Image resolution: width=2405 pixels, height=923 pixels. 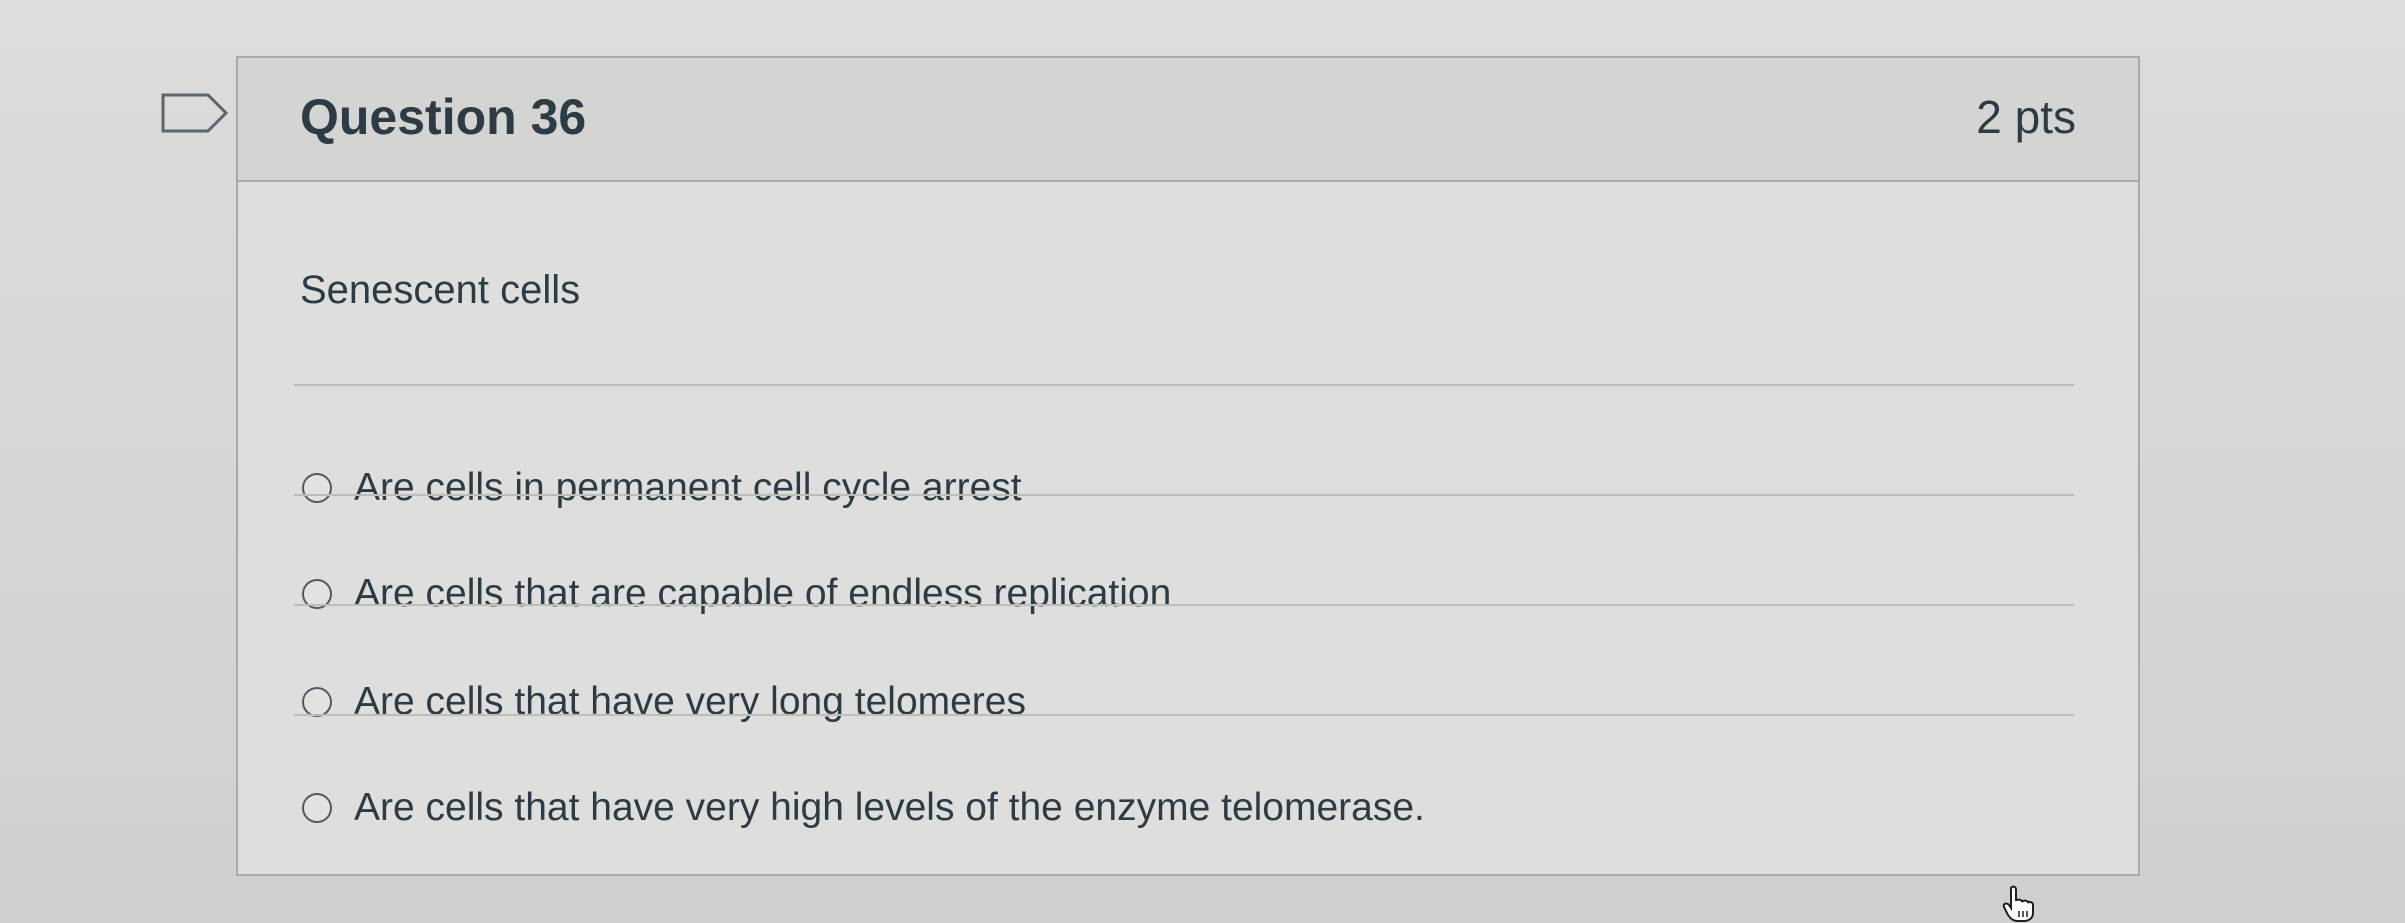 I want to click on hand-pointer-icon, so click(x=2018, y=903).